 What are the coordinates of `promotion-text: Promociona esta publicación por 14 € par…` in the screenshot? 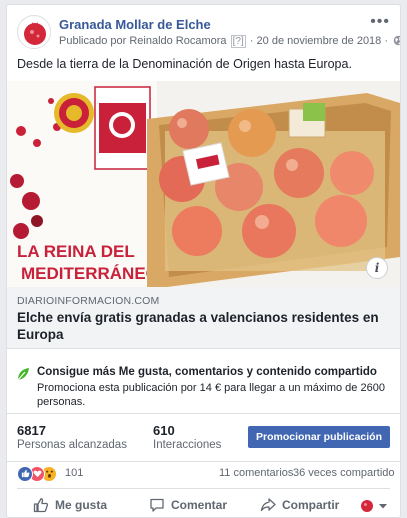 It's located at (211, 395).